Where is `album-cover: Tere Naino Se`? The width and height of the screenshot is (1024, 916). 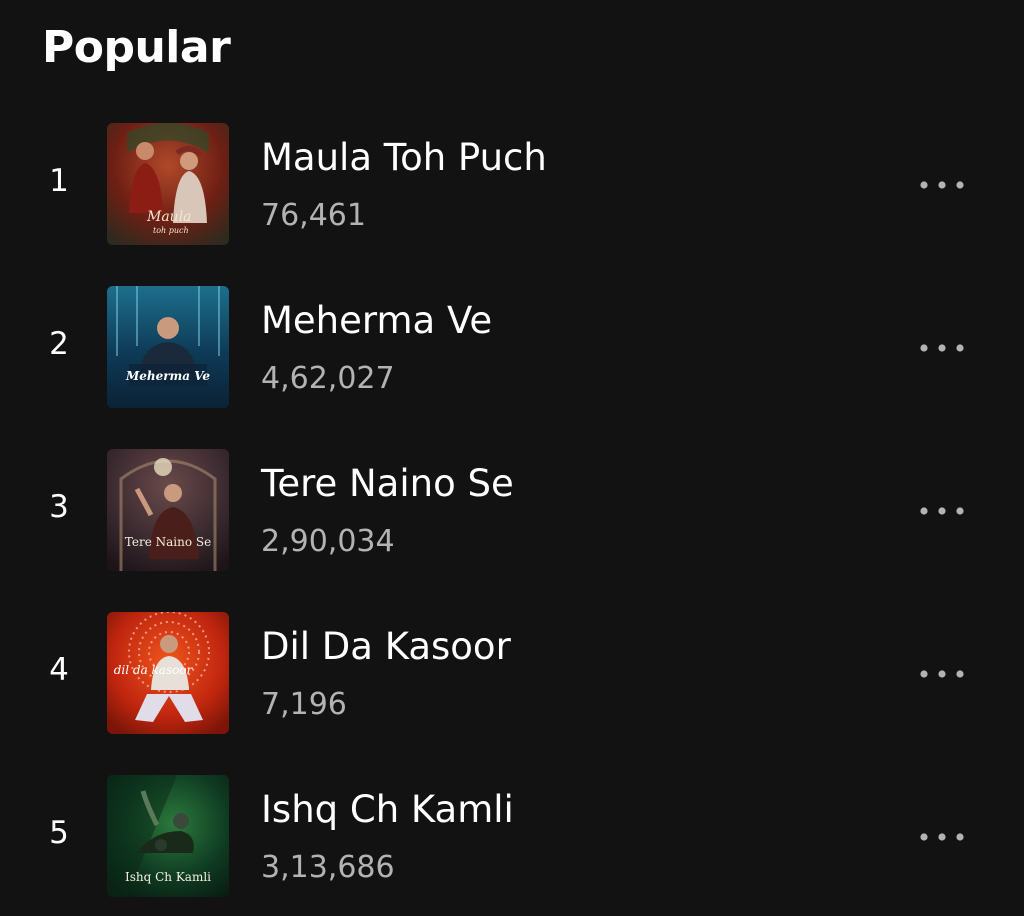
album-cover: Tere Naino Se is located at coordinates (168, 510).